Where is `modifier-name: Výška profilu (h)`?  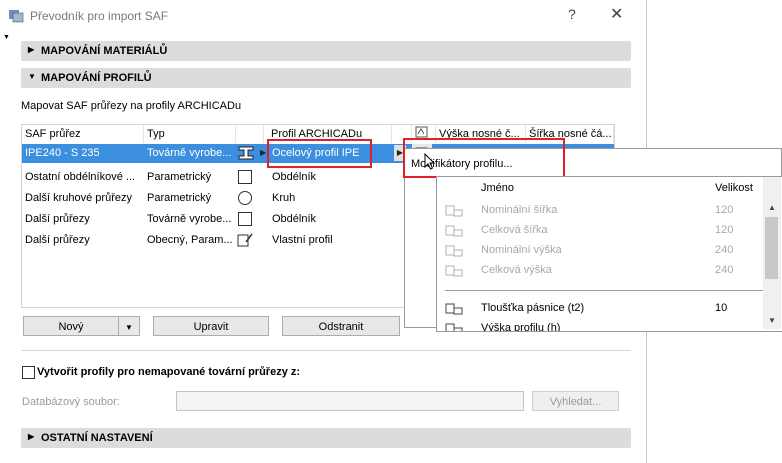
modifier-name: Výška profilu (h) is located at coordinates (521, 326).